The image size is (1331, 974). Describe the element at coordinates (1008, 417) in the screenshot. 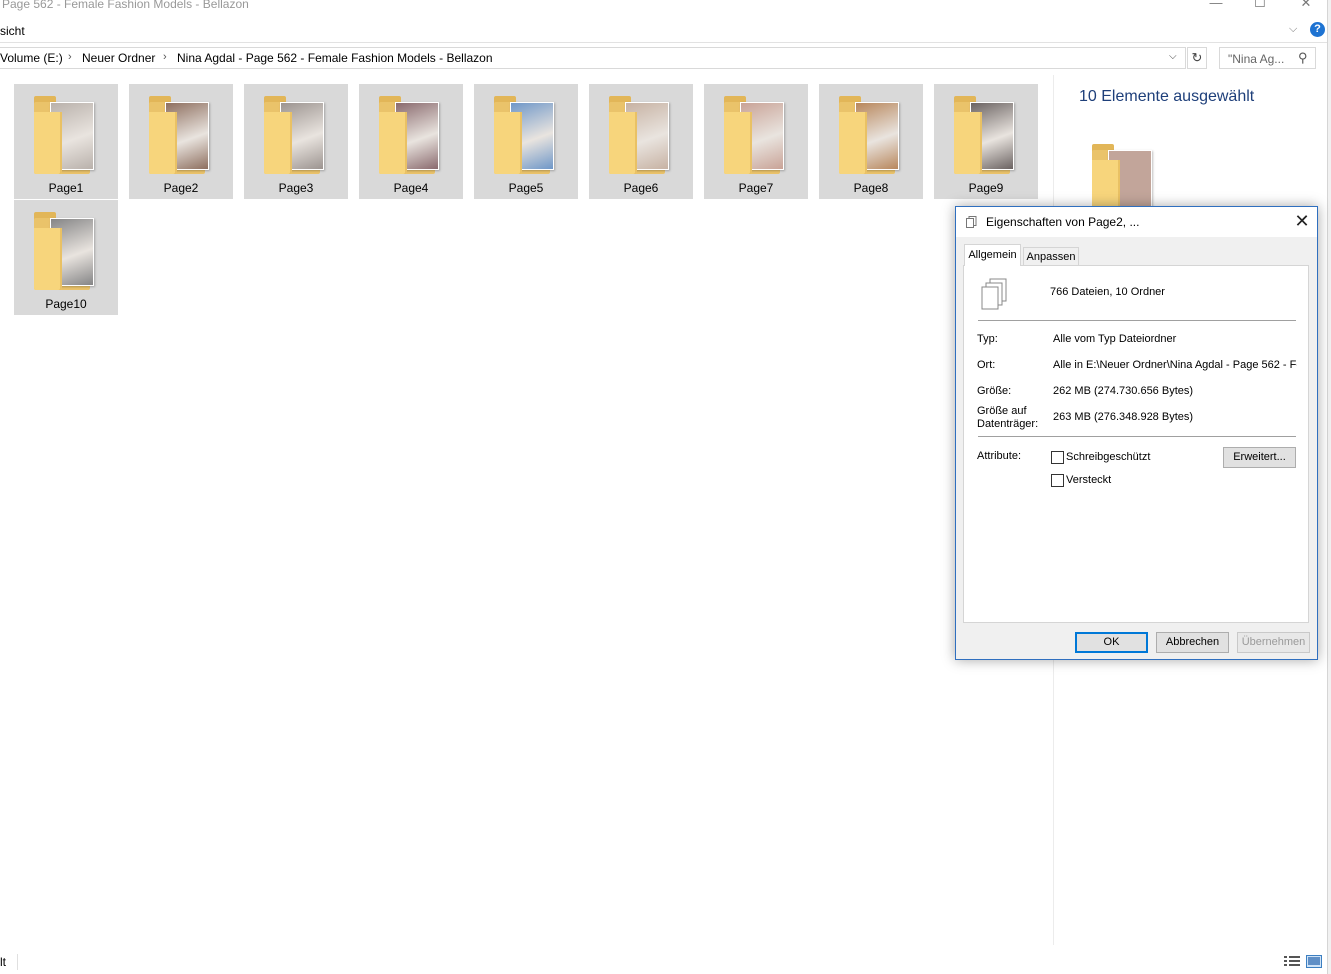

I see `size-on-disk-label: Größe auf Datenträger:` at that location.